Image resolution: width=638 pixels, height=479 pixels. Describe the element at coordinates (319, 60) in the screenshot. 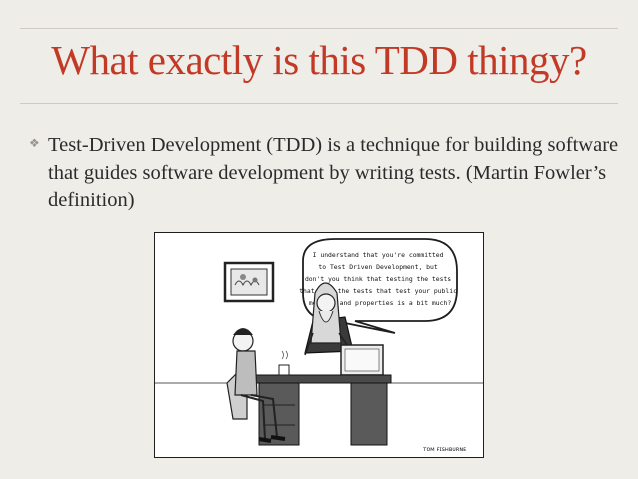

I see `slide-title: What exactly is this TDD thingy?` at that location.